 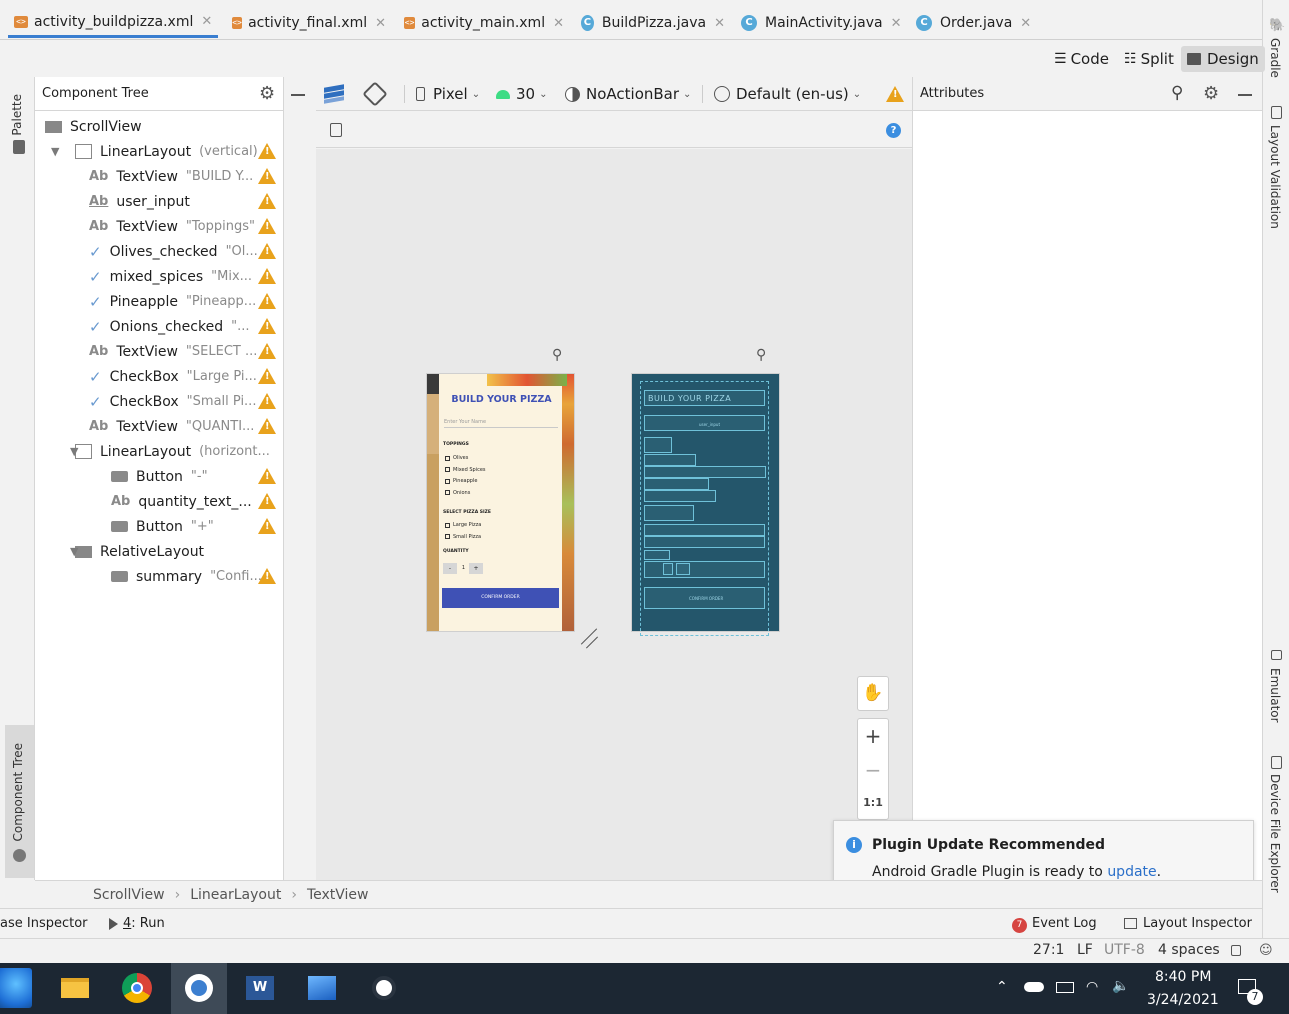 I want to click on zoom-in-button: +, so click(x=873, y=736).